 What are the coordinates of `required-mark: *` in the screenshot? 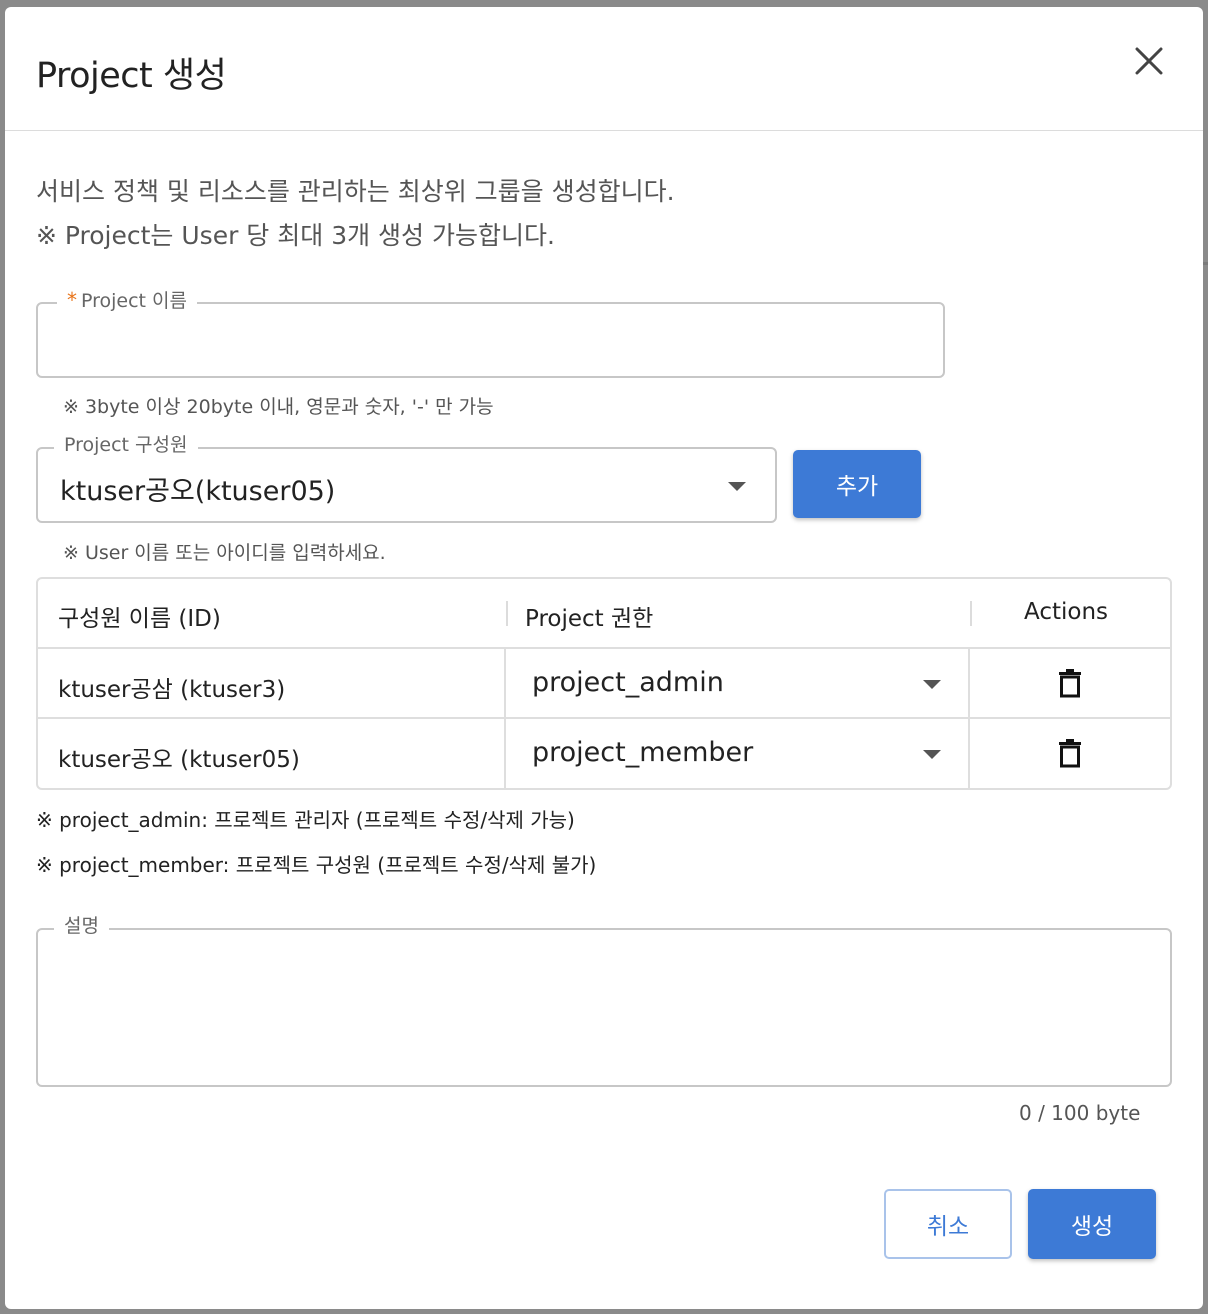 It's located at (72, 300).